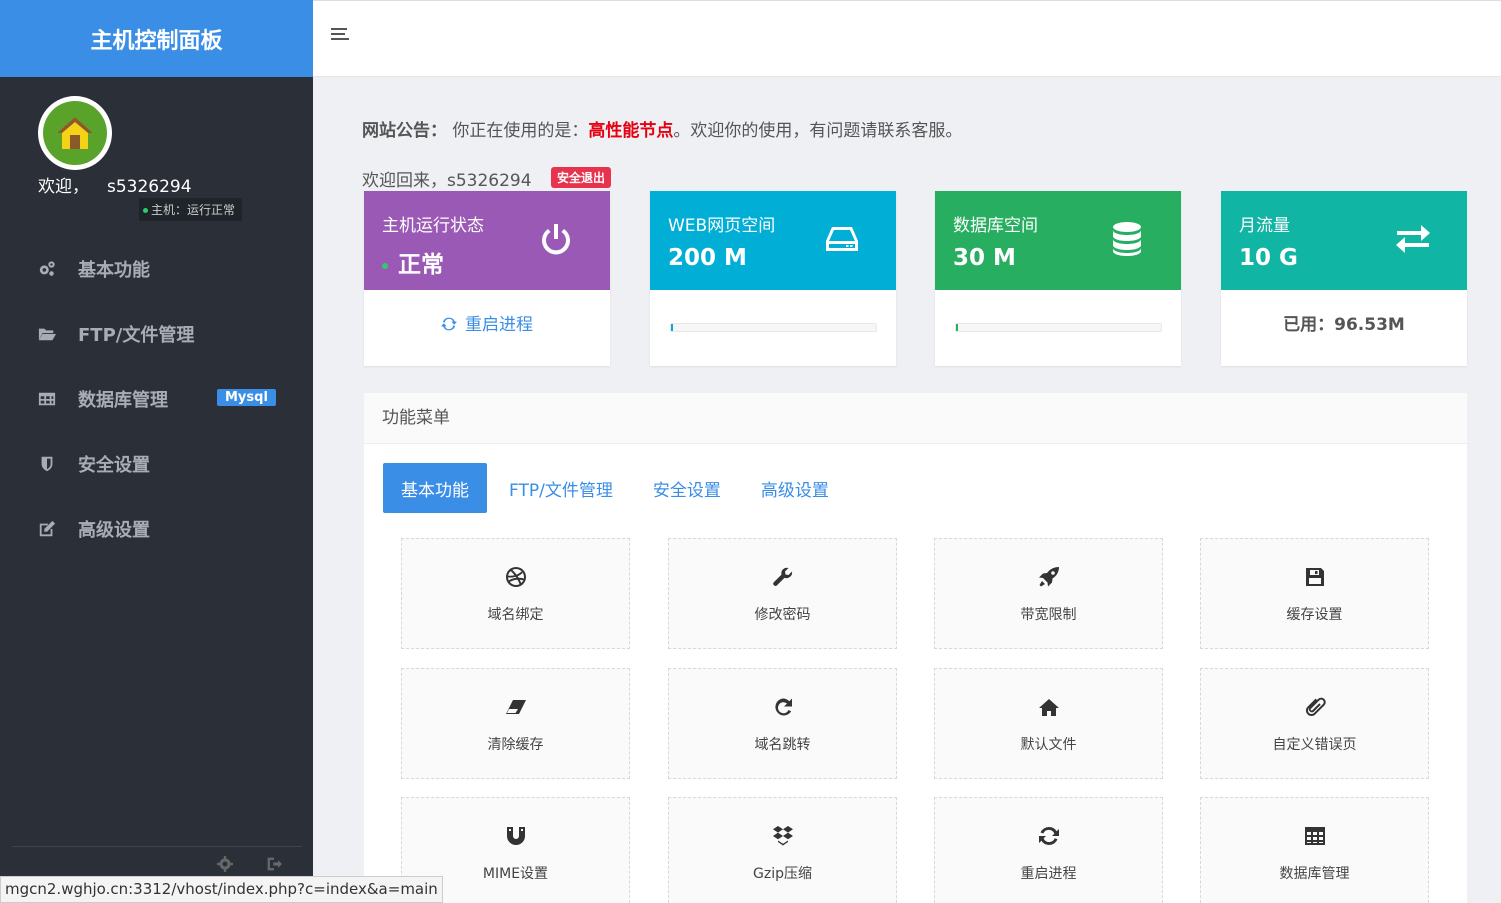 Image resolution: width=1501 pixels, height=903 pixels. What do you see at coordinates (783, 707) in the screenshot?
I see `redo-icon` at bounding box center [783, 707].